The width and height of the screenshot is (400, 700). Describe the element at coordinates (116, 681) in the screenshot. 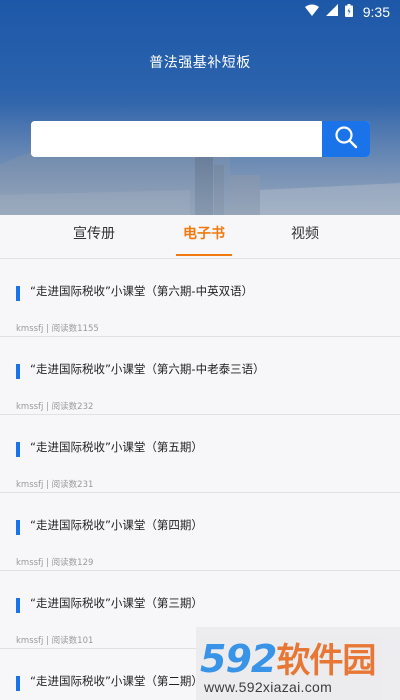

I see `list-item-title: “走进国际税收”小课堂（第二期）` at that location.